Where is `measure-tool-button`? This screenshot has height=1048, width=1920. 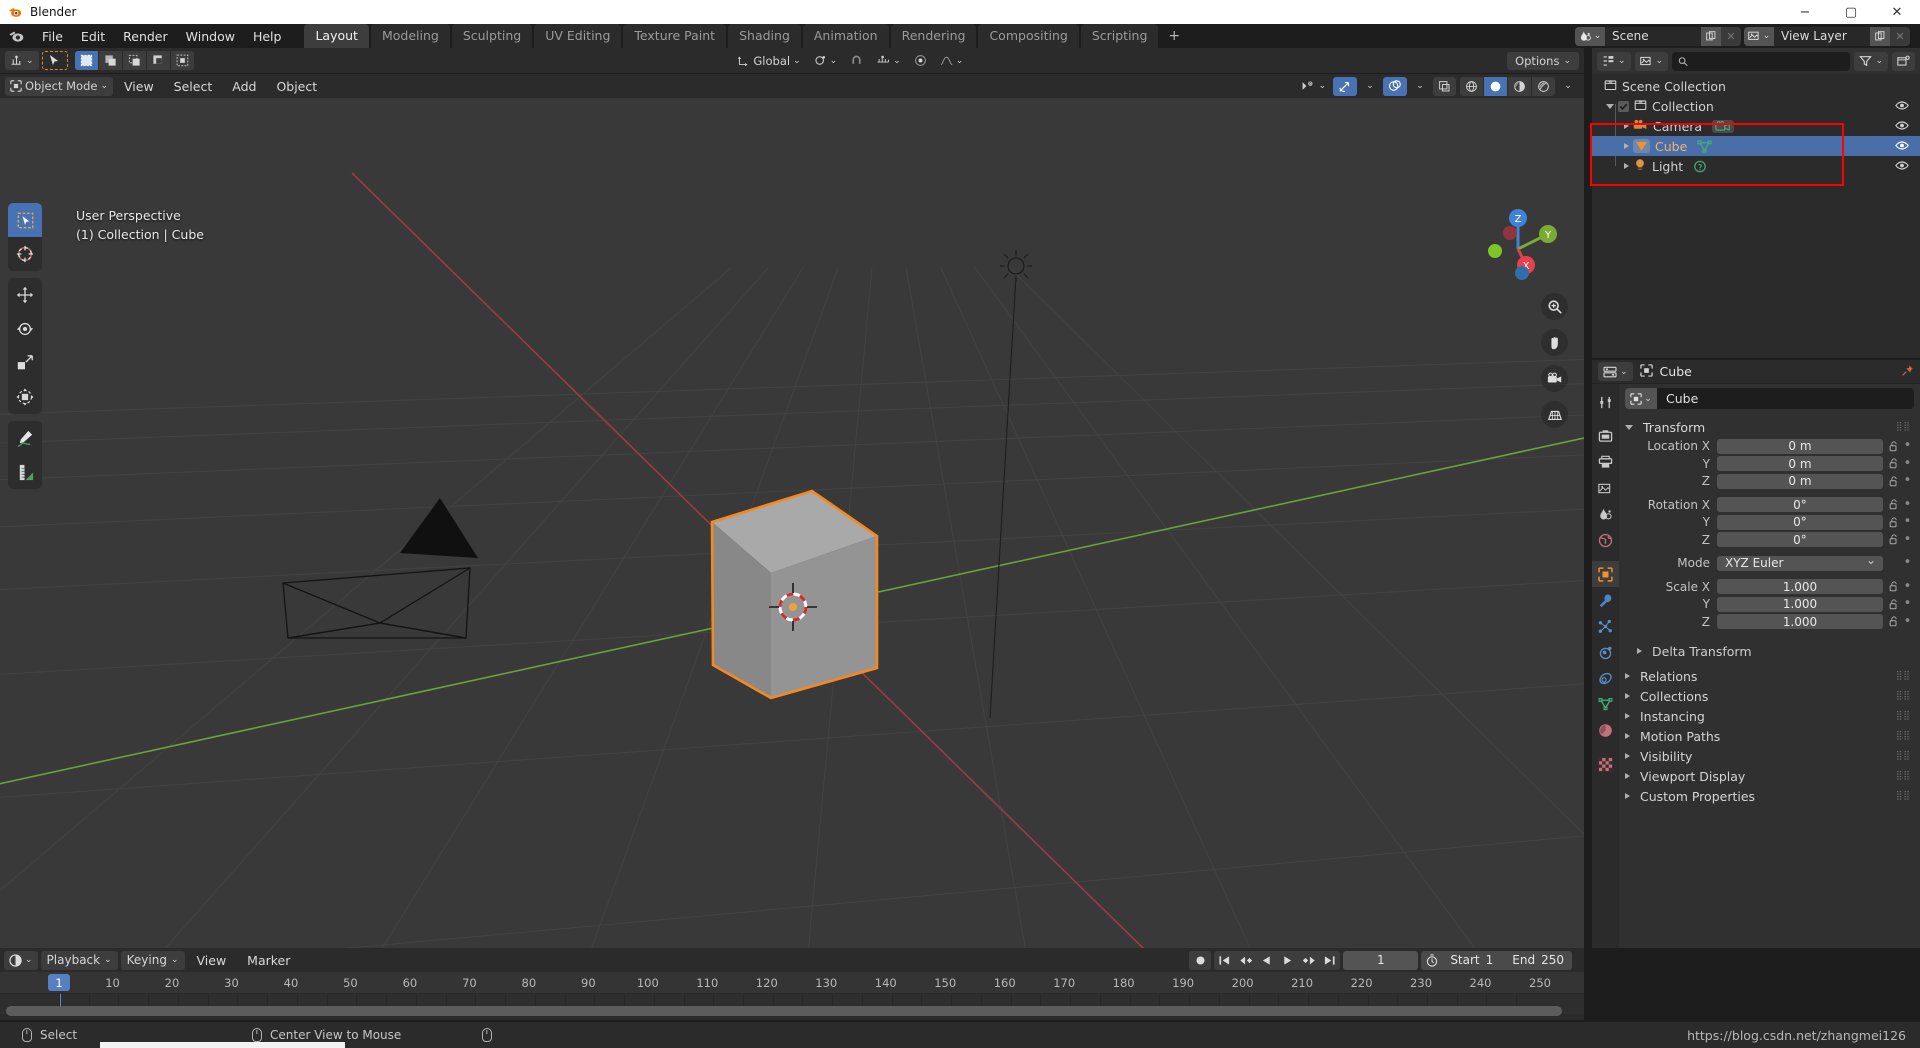
measure-tool-button is located at coordinates (25, 472).